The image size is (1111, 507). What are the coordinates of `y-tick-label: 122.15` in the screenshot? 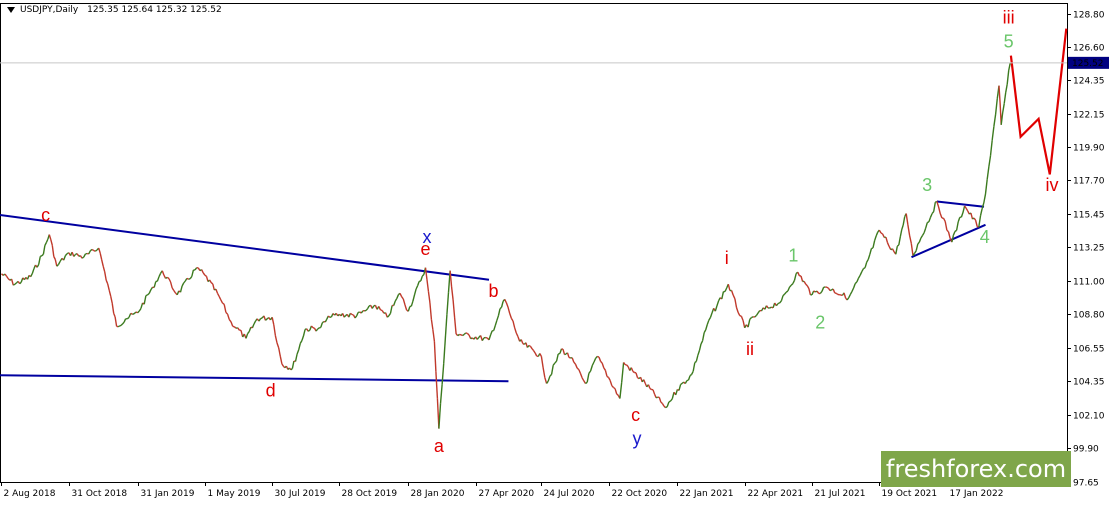 It's located at (1089, 116).